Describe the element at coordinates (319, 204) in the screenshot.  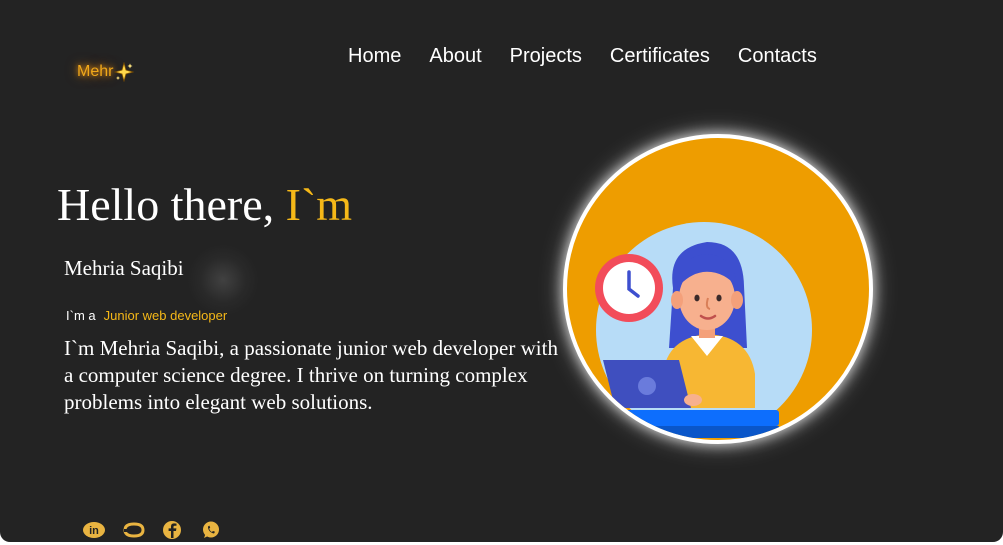
I see `hero-greeting-accent: I`m` at that location.